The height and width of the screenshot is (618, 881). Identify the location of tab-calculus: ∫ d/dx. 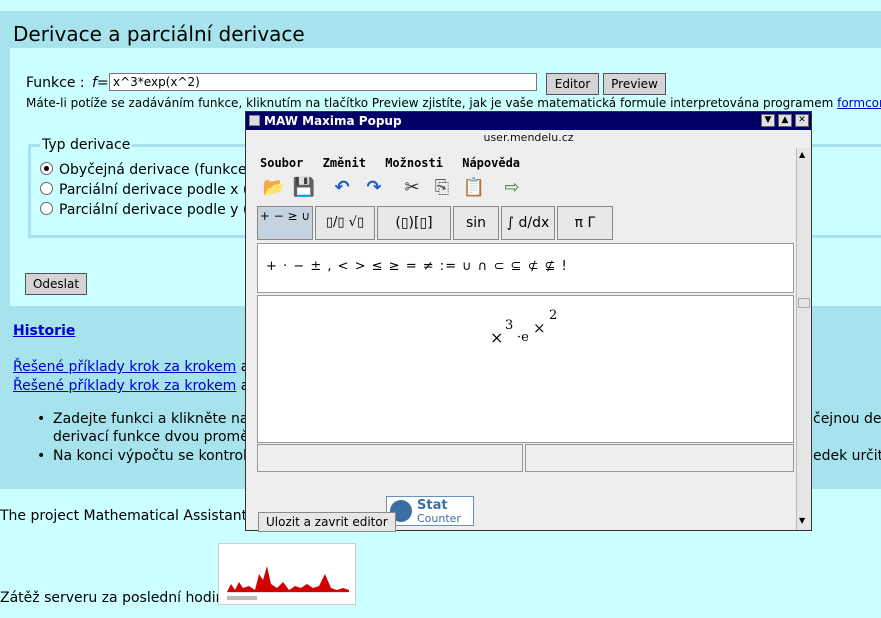
(528, 223).